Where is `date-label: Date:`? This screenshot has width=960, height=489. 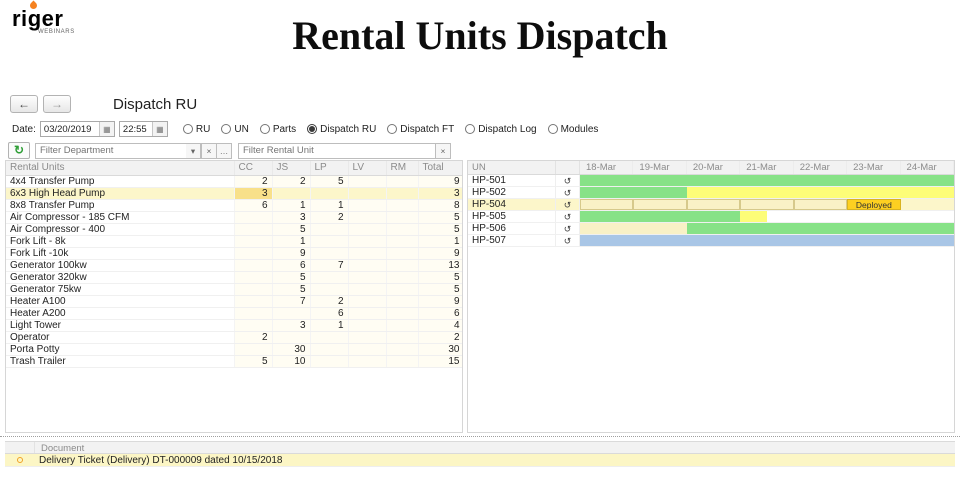 date-label: Date: is located at coordinates (24, 129).